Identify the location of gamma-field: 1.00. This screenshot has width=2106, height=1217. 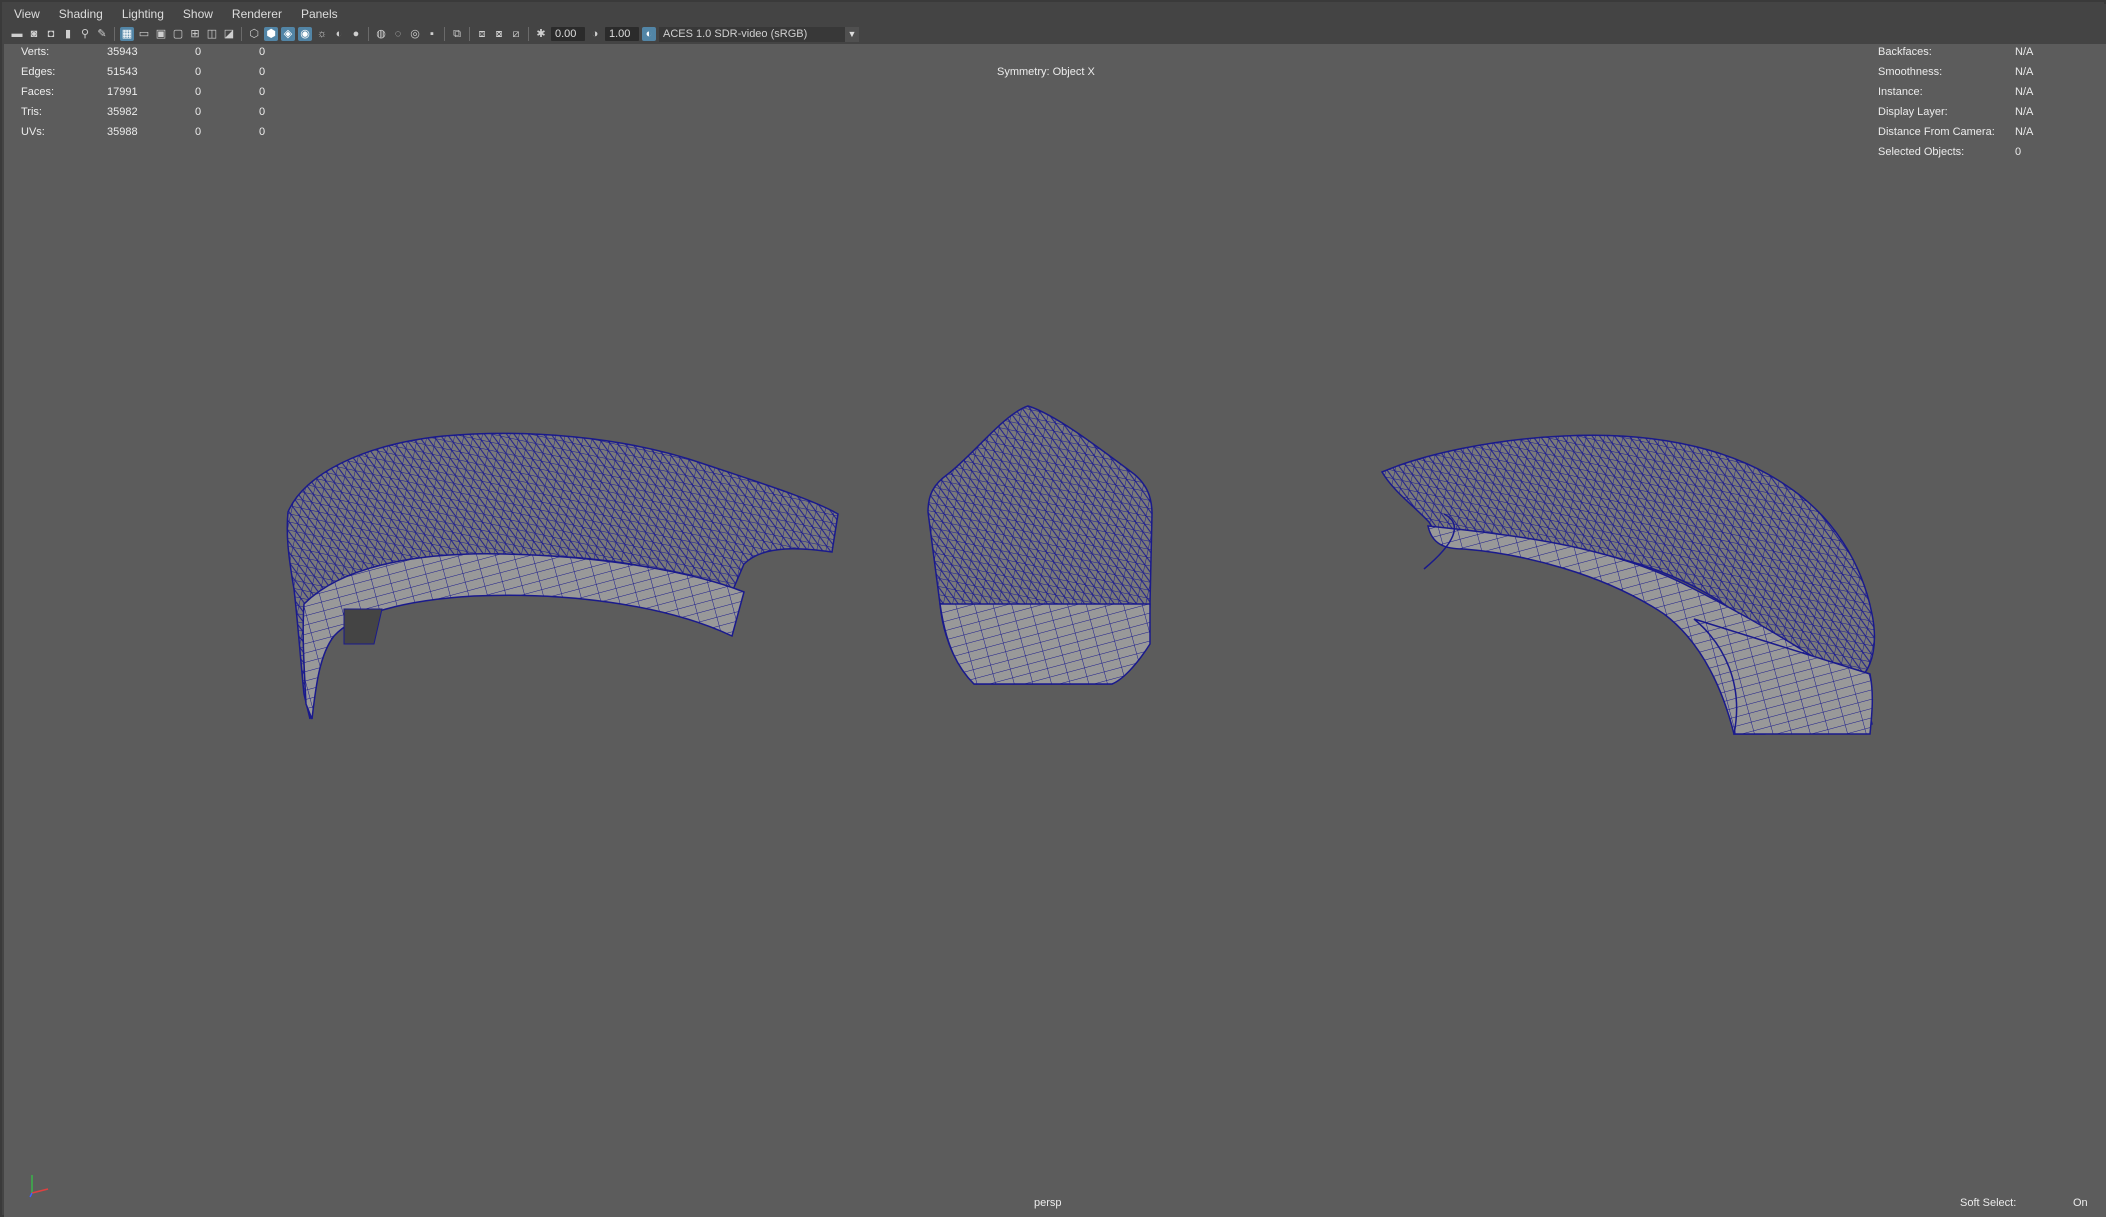
(622, 34).